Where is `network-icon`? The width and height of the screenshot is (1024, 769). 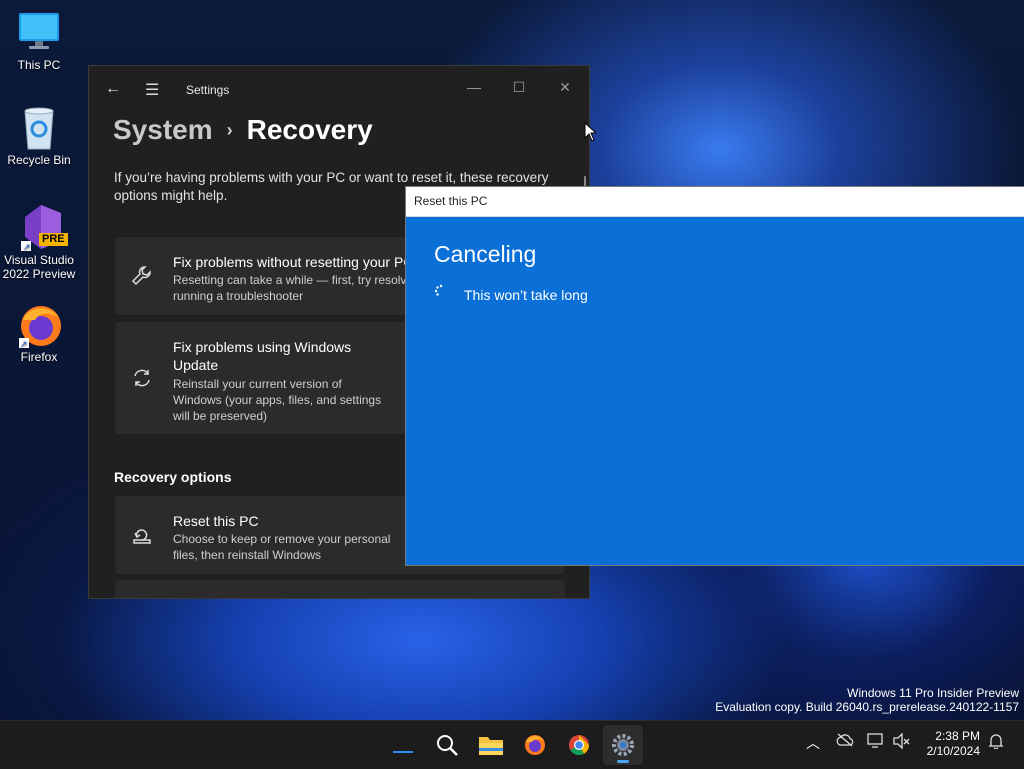 network-icon is located at coordinates (876, 742).